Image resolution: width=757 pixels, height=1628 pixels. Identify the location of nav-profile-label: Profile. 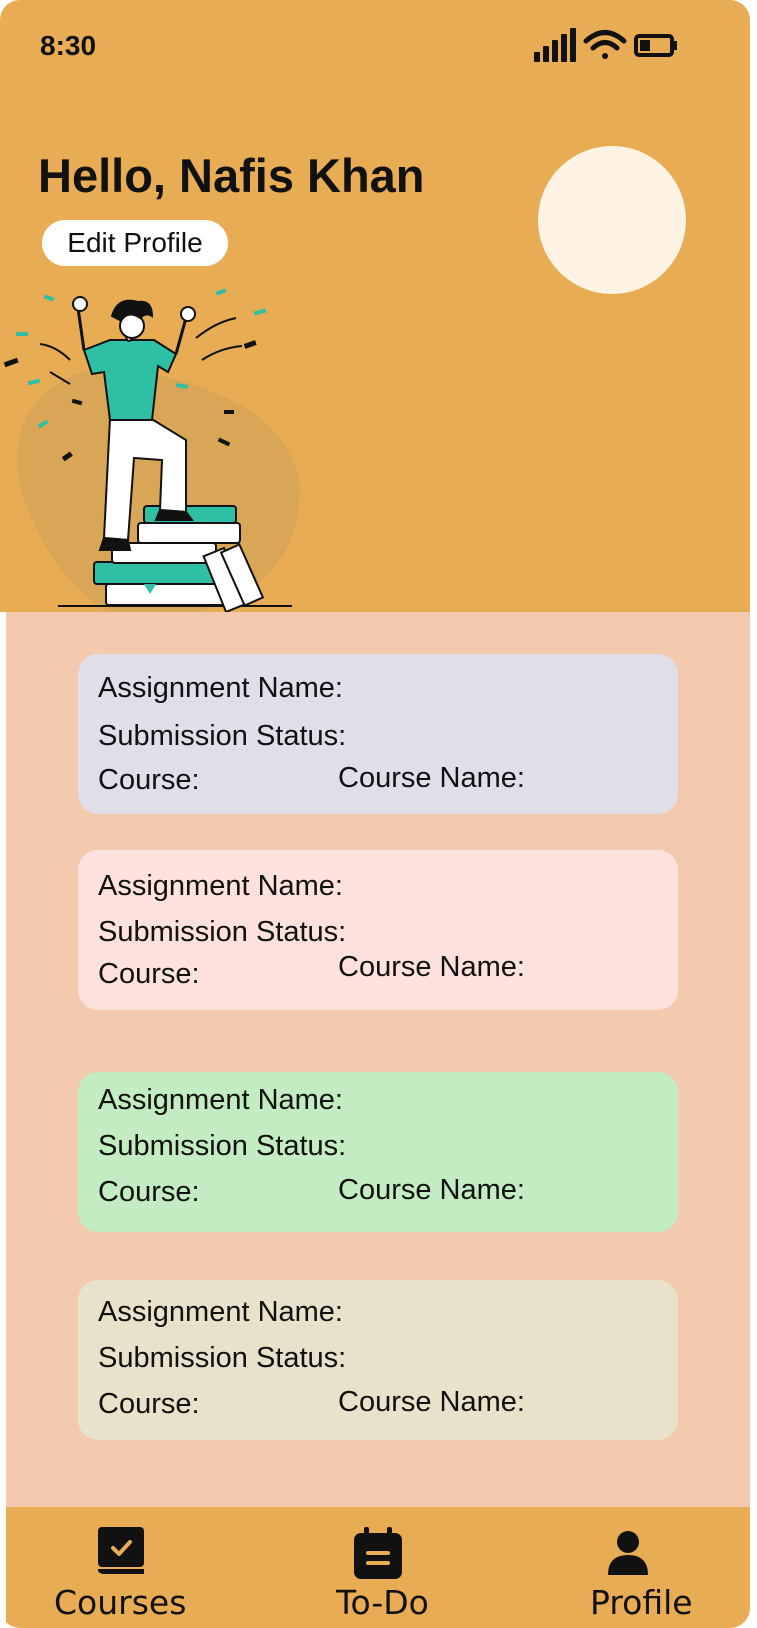
(641, 1602).